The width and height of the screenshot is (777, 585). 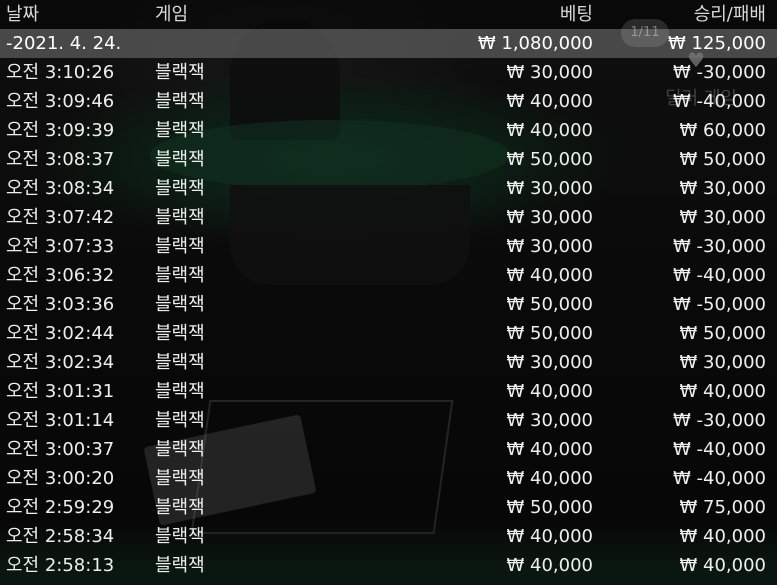 What do you see at coordinates (60, 333) in the screenshot?
I see `row-time: 오전 3:02:44` at bounding box center [60, 333].